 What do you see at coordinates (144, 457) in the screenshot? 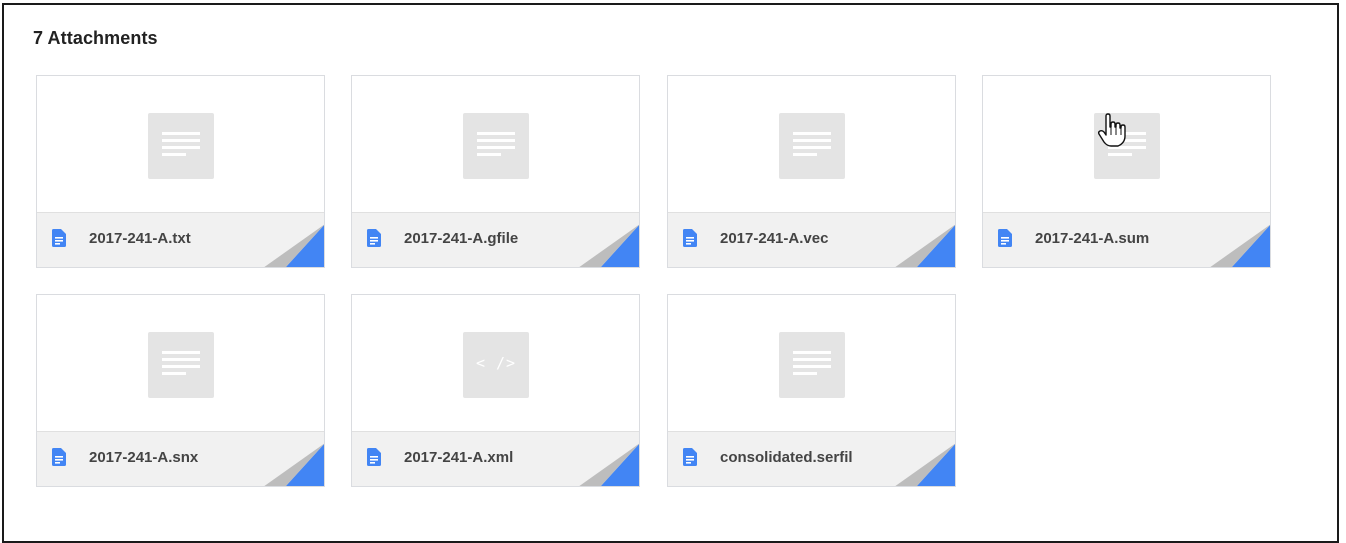
I see `attachment-file-name: 2017-241-A.snx` at bounding box center [144, 457].